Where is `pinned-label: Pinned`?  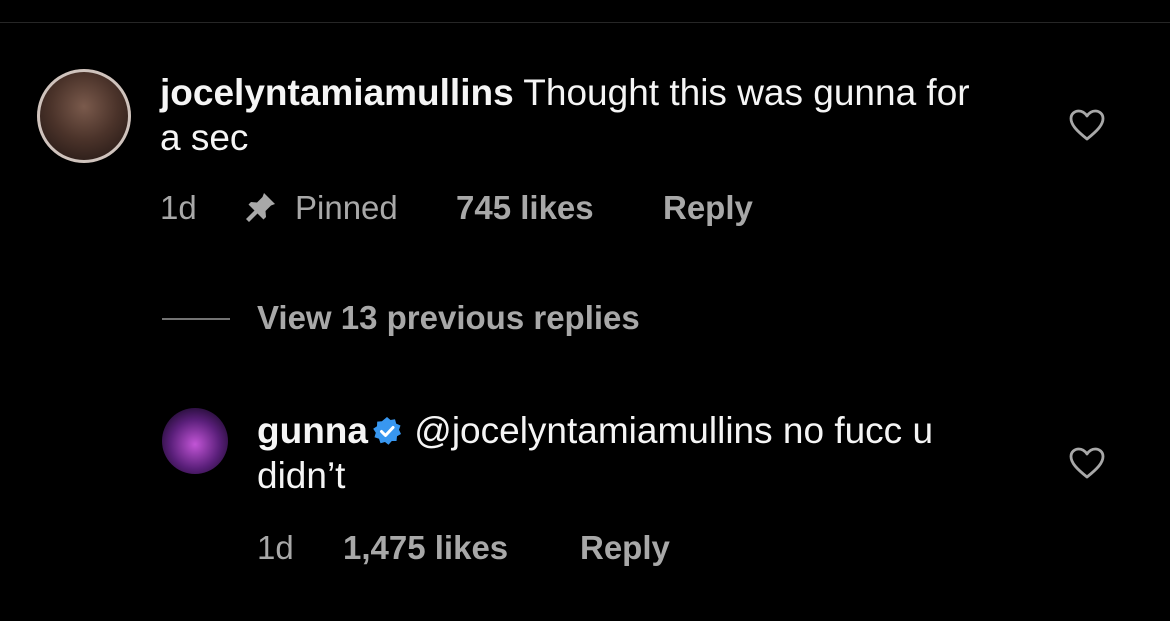
pinned-label: Pinned is located at coordinates (346, 207).